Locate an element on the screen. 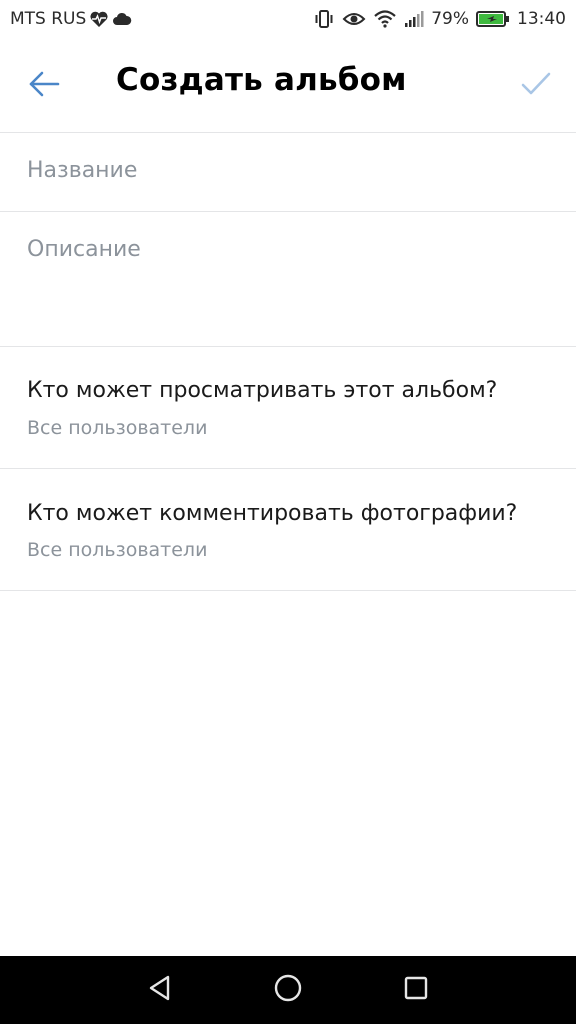 The height and width of the screenshot is (1024, 576). nav-home-button is located at coordinates (288, 990).